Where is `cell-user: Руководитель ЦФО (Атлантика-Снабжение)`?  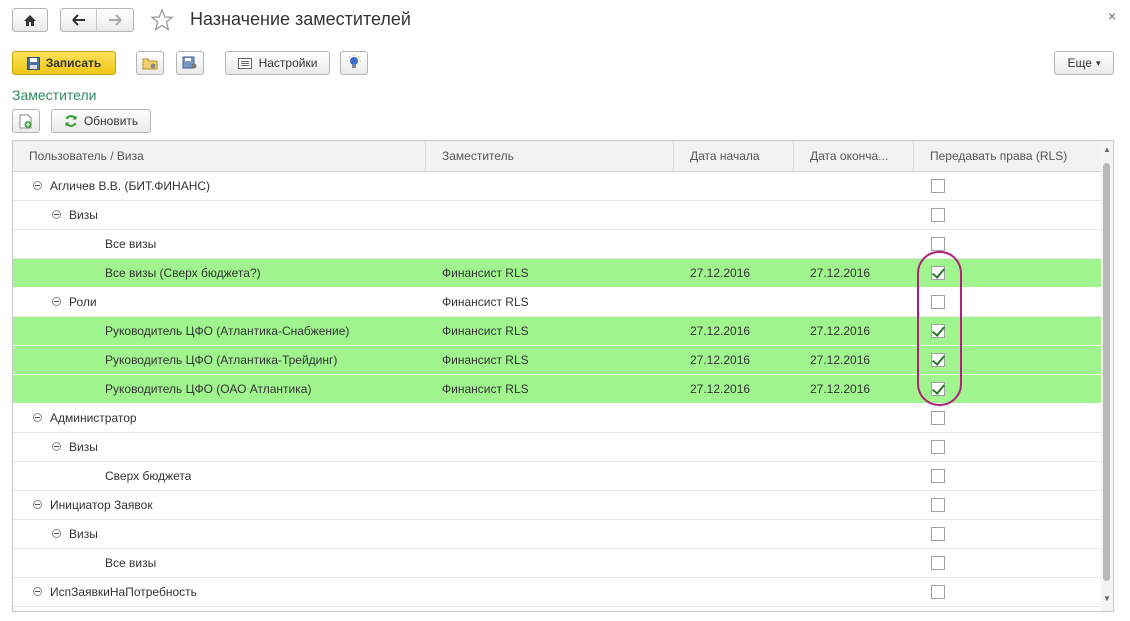 cell-user: Руководитель ЦФО (Атлантика-Снабжение) is located at coordinates (227, 331).